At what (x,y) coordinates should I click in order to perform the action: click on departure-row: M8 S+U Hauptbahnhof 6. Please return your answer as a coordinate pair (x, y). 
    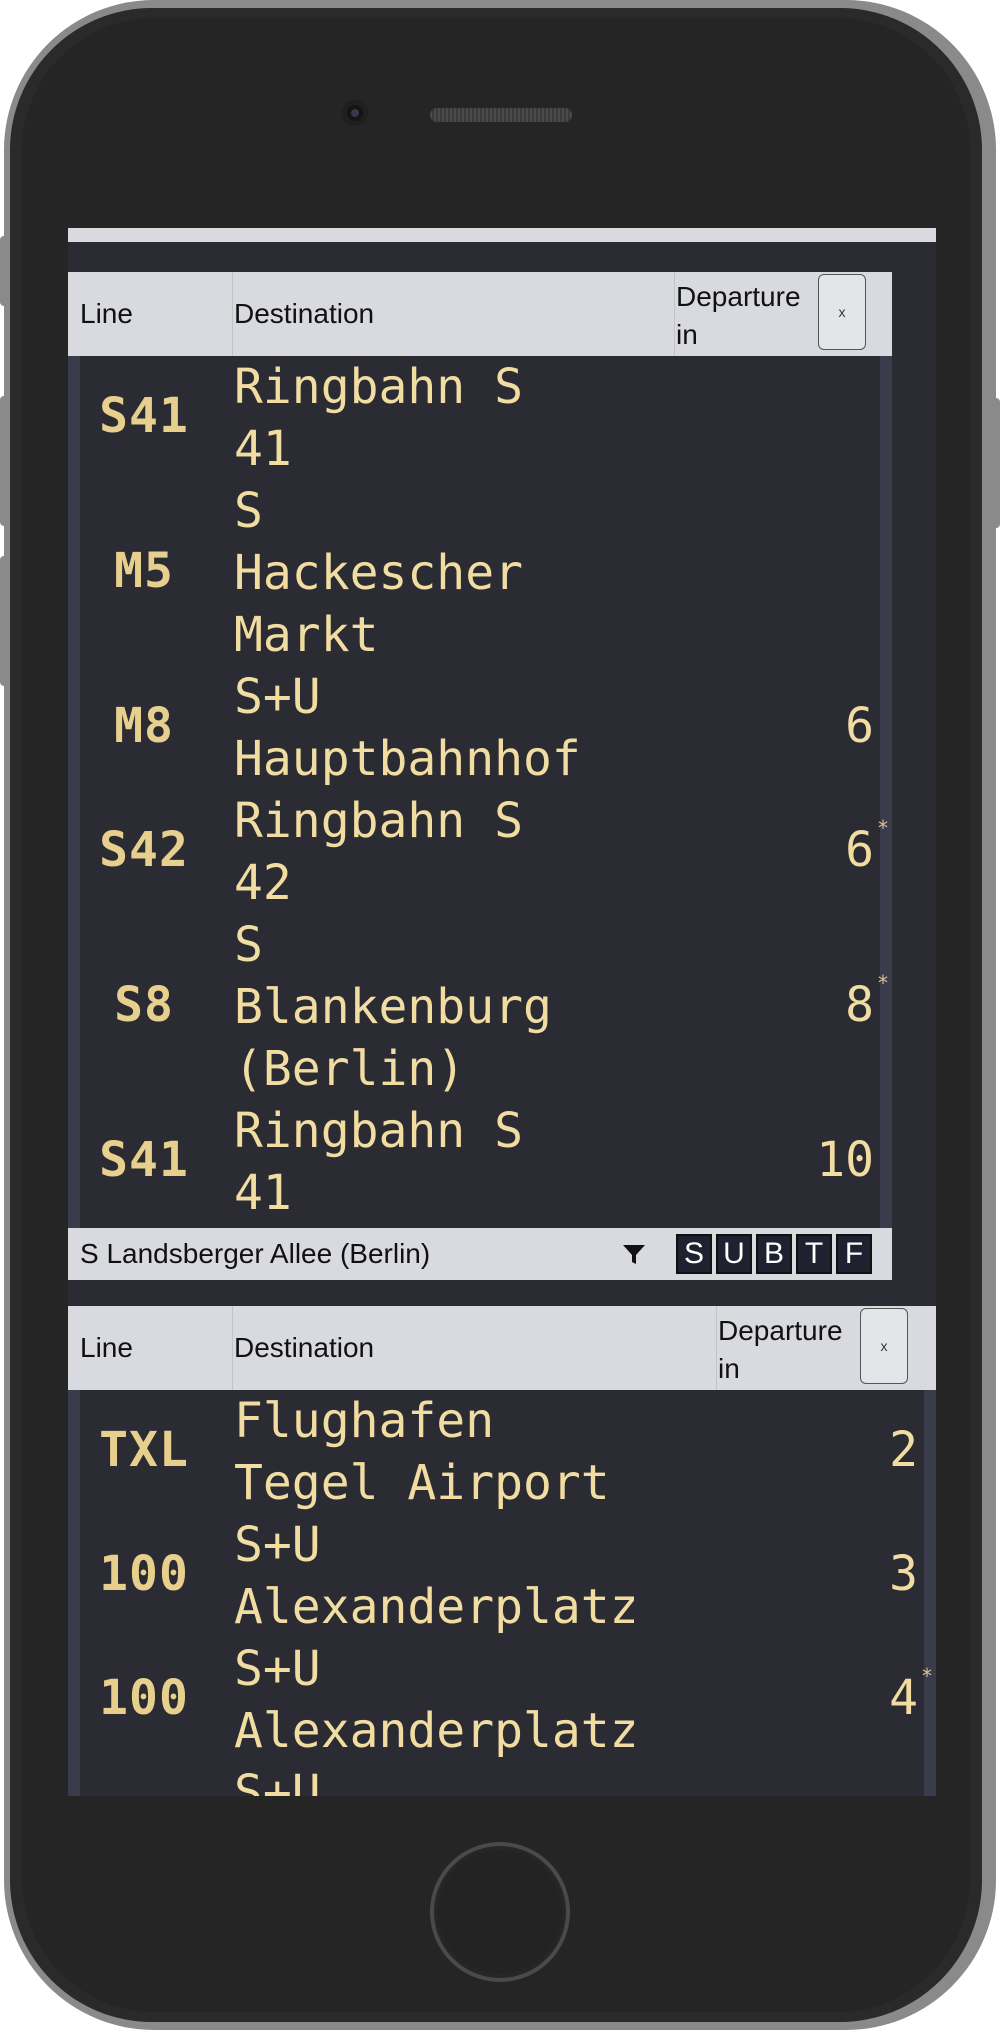
    Looking at the image, I should click on (480, 728).